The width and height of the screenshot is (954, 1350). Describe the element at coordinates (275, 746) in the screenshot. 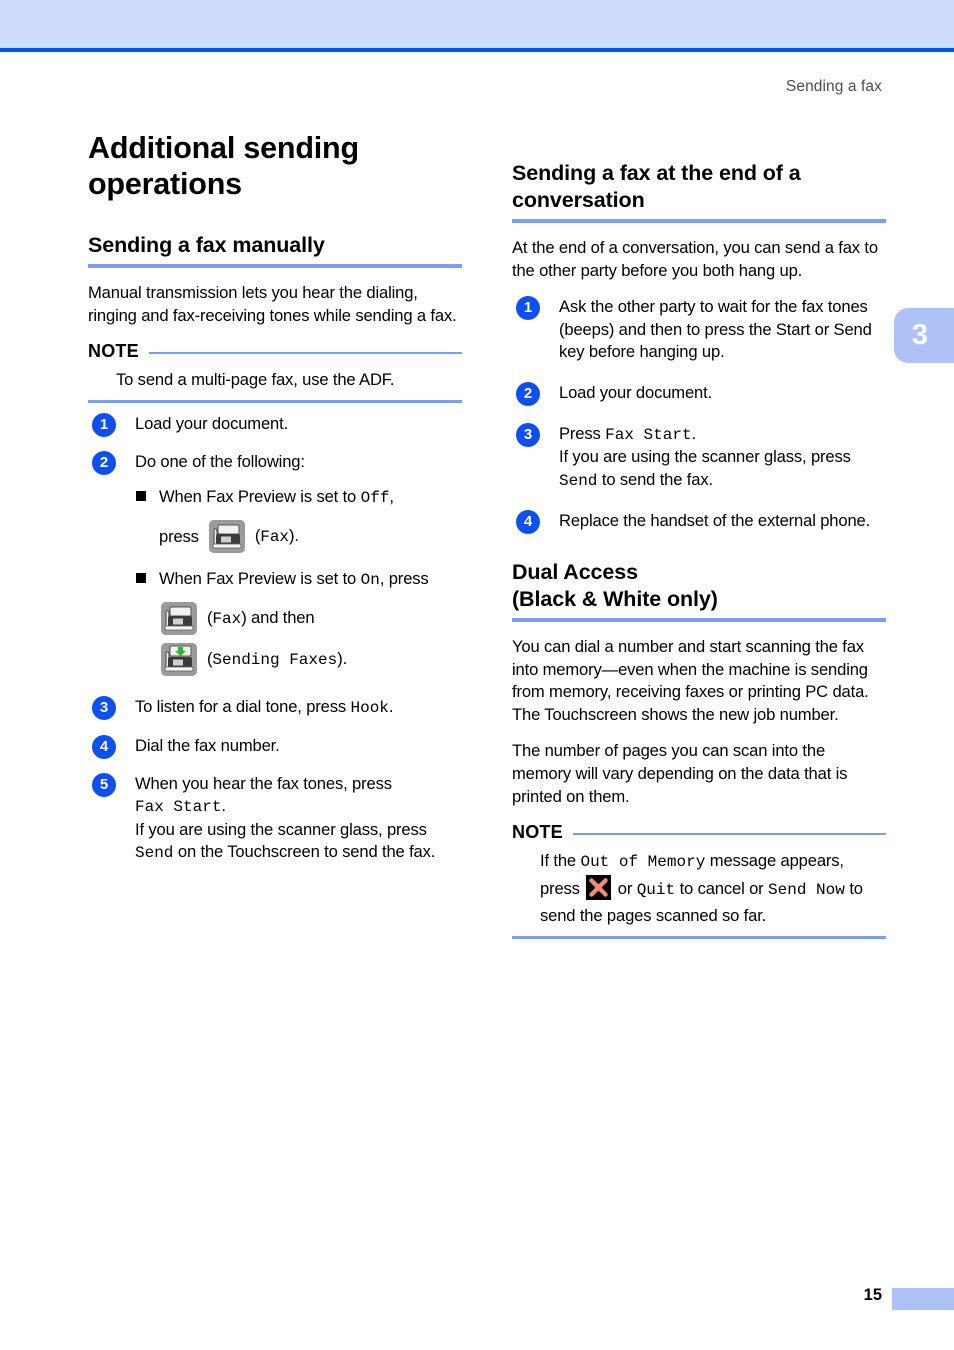

I see `step-item: 4 Dial the fax number.` at that location.